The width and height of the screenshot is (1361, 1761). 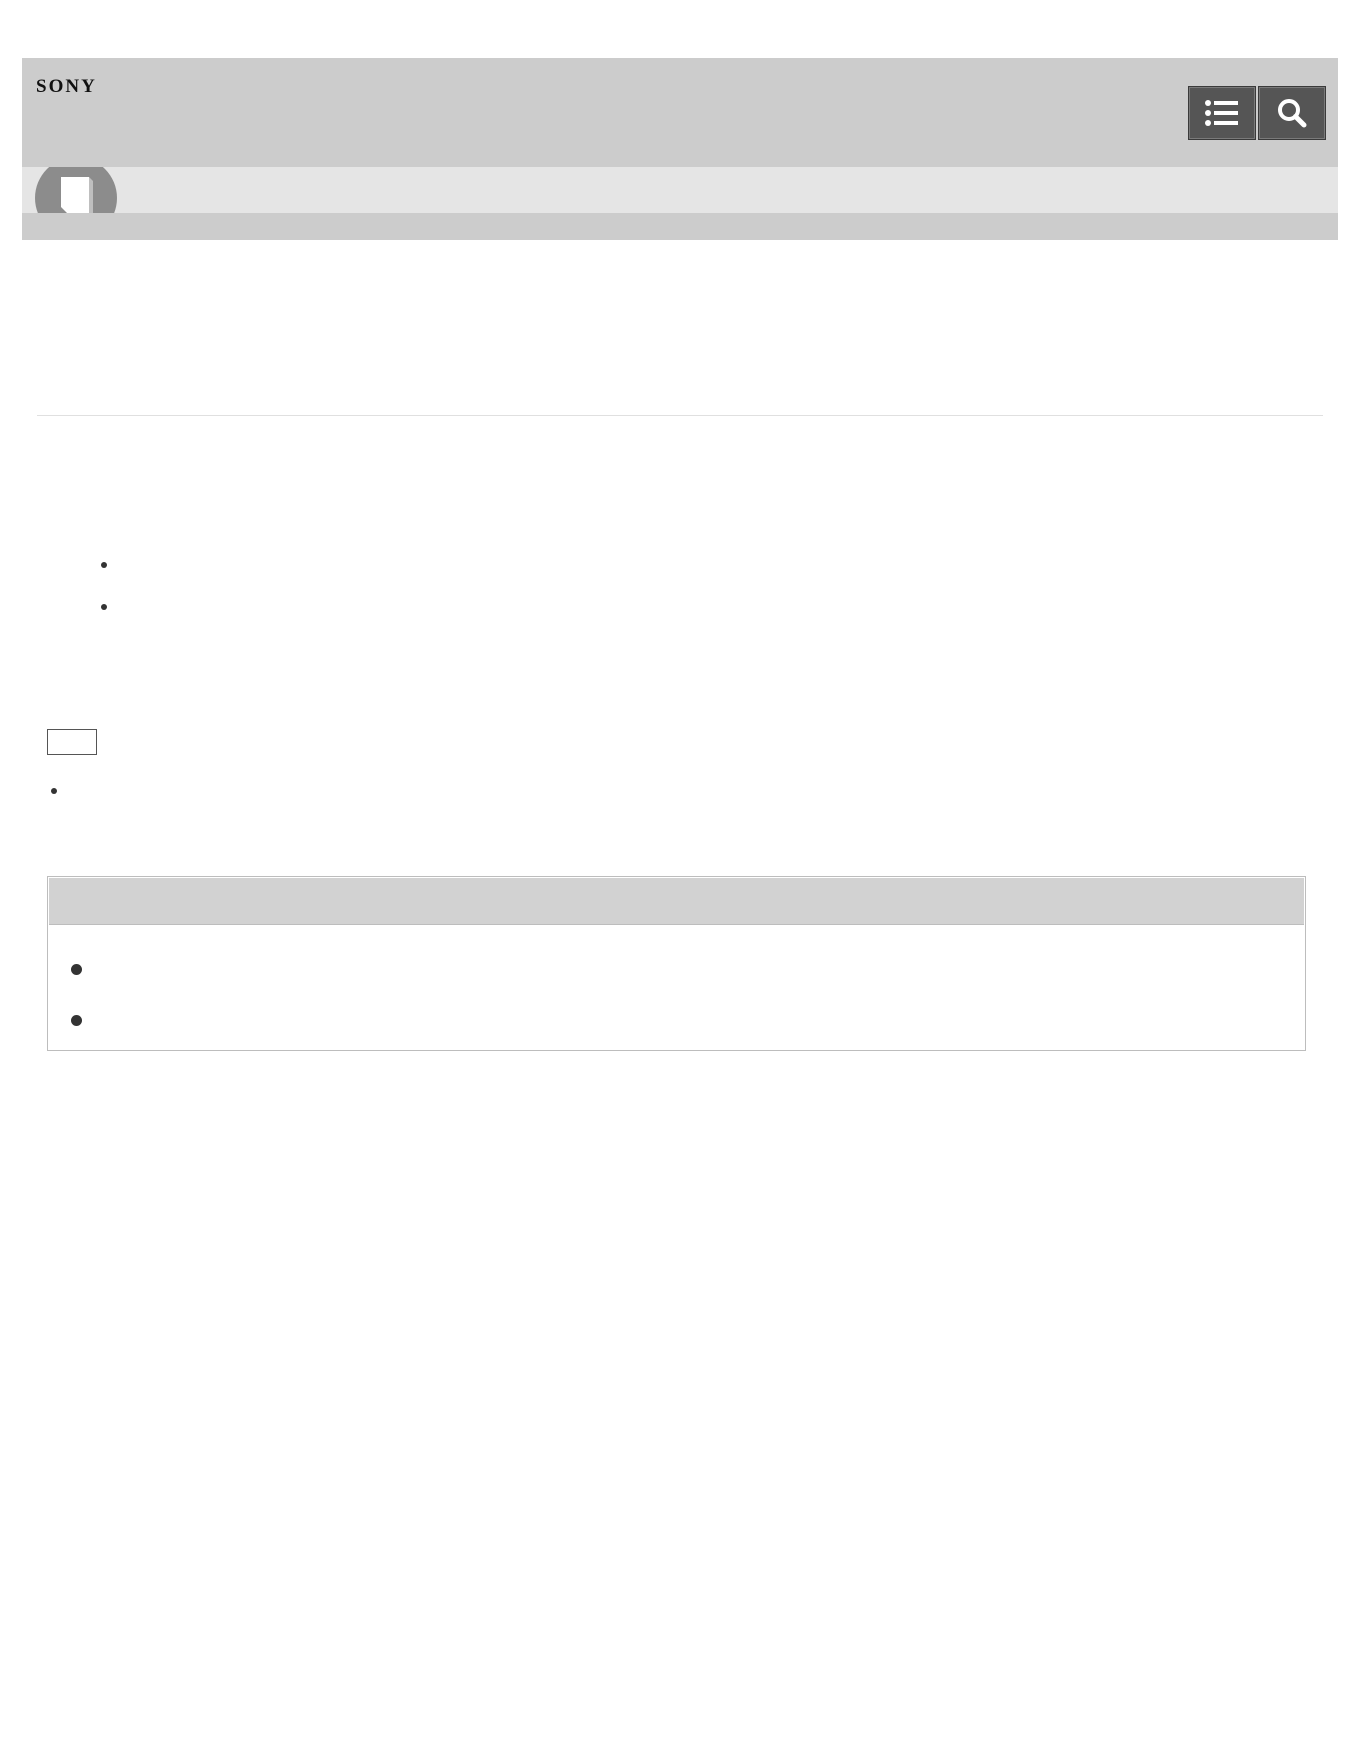 What do you see at coordinates (680, 226) in the screenshot?
I see `header-bottom-strip` at bounding box center [680, 226].